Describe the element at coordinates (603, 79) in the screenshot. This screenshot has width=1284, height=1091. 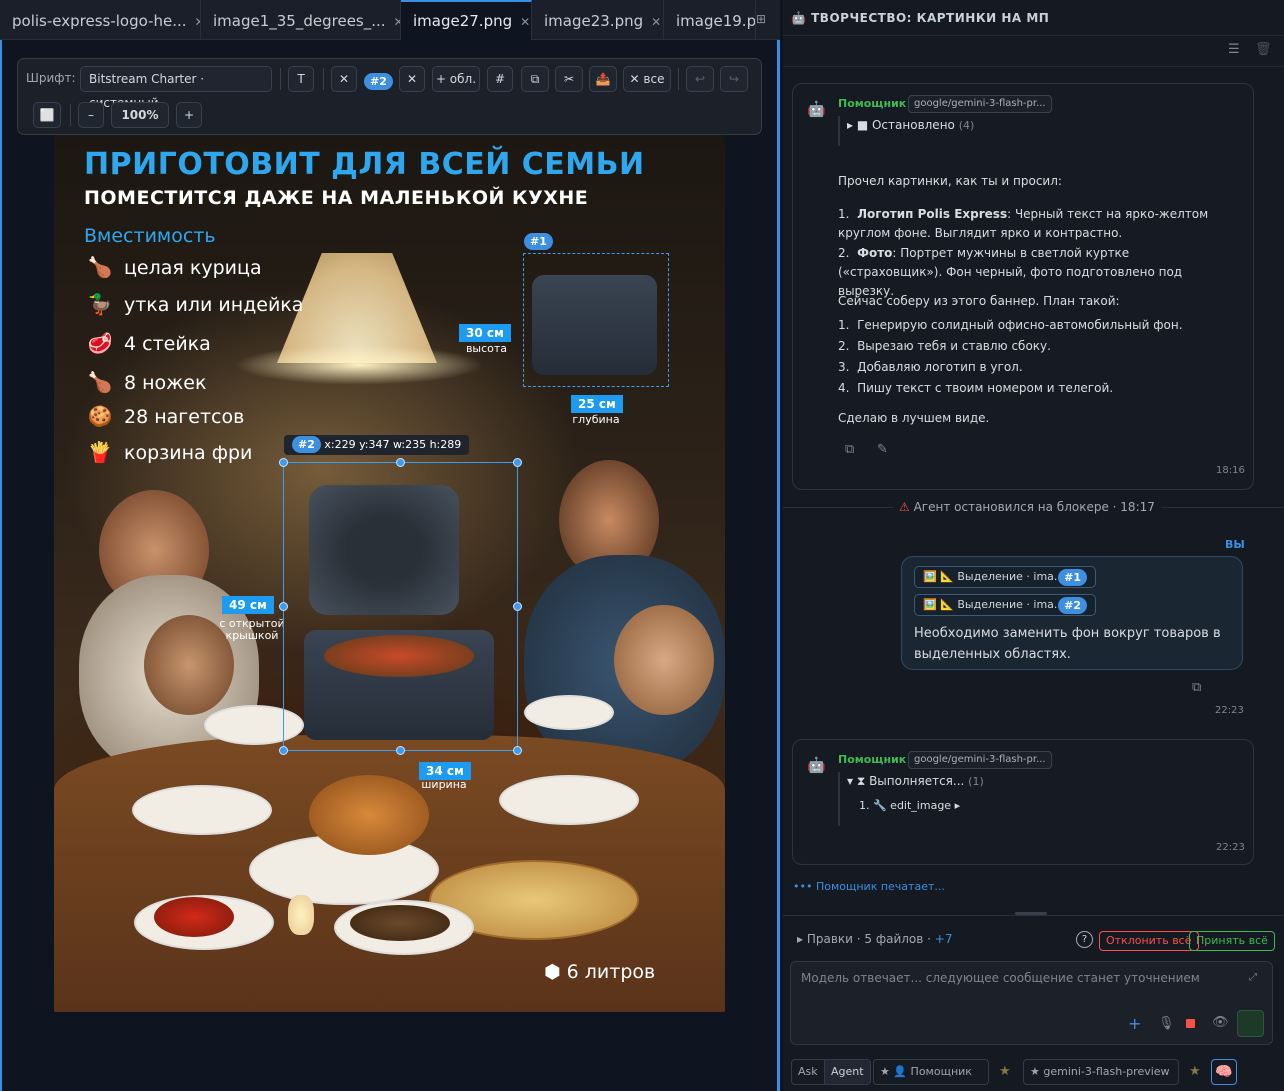
I see `export-icon: 📤` at that location.